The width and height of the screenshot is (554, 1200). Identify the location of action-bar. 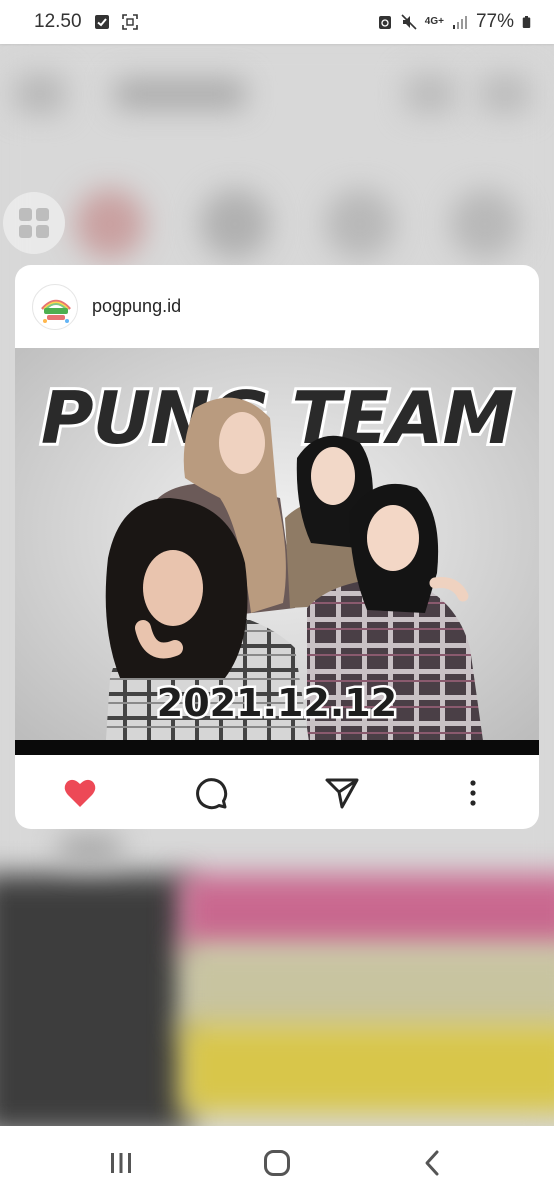
(277, 792).